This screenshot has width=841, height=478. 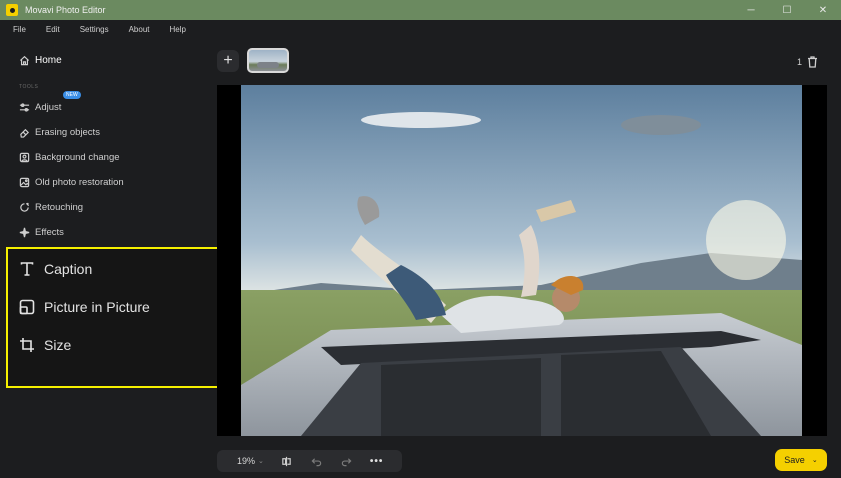 I want to click on compare-button, so click(x=287, y=461).